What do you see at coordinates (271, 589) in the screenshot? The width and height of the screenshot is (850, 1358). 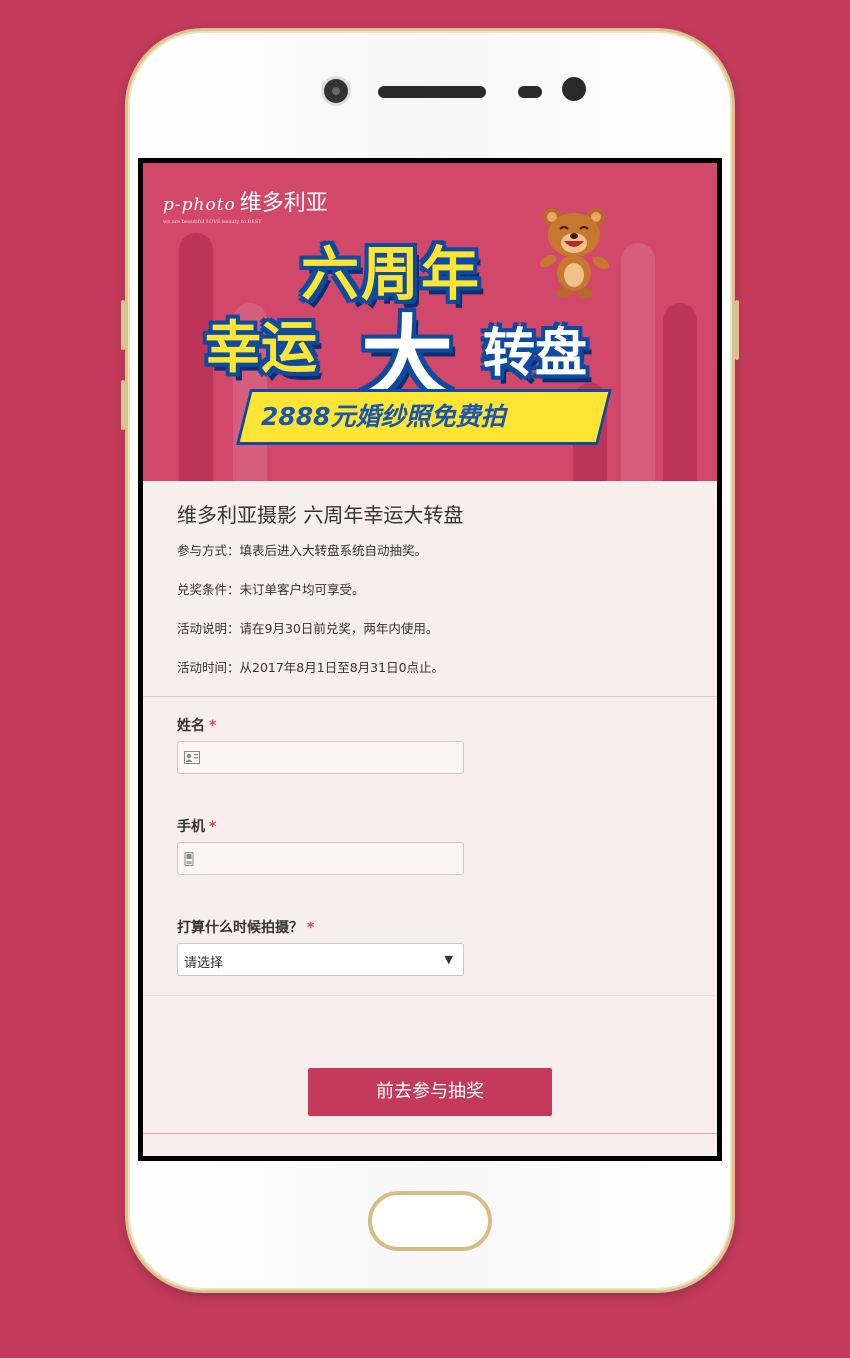 I see `info-line-conditions: 兑奖条件：未订单客户均可享受。` at bounding box center [271, 589].